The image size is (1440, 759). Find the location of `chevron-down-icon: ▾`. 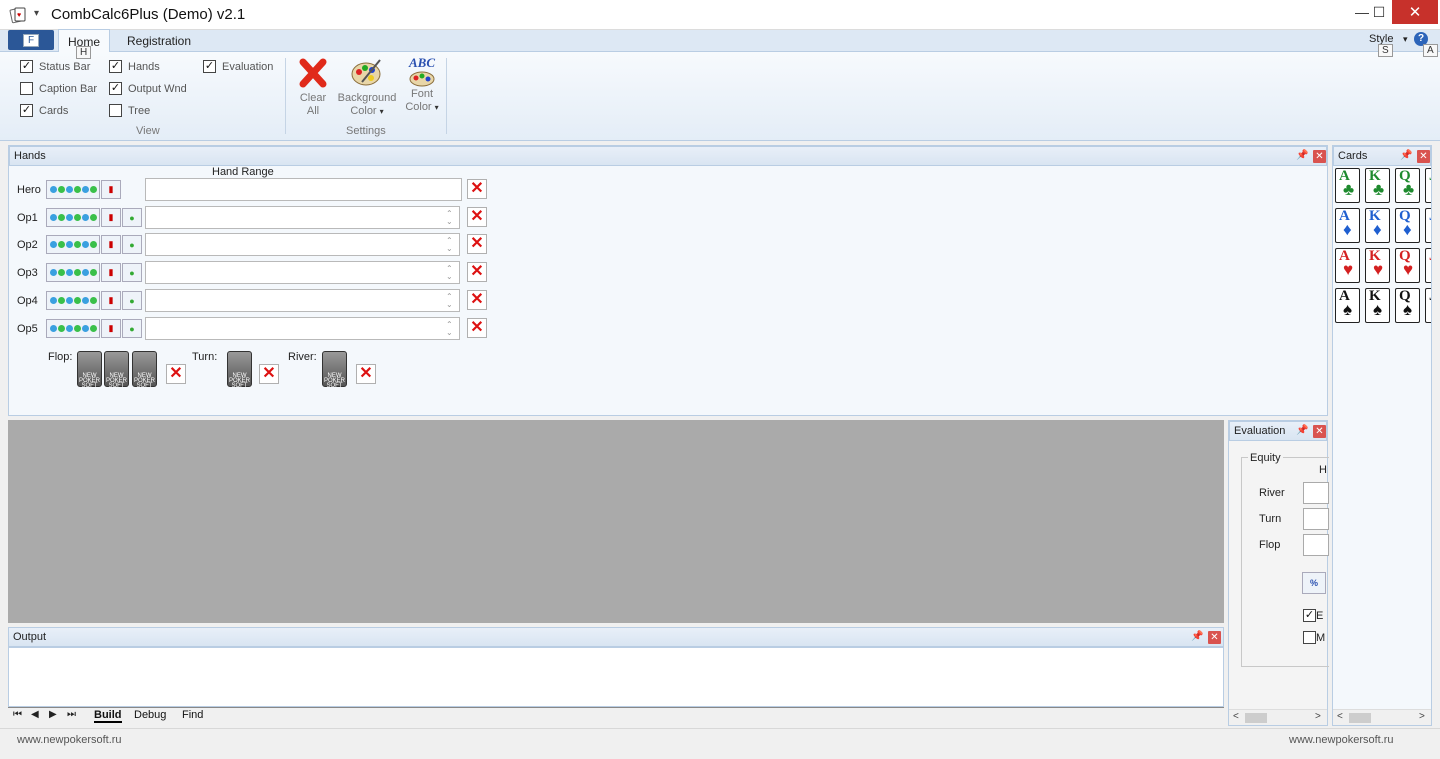

chevron-down-icon: ▾ is located at coordinates (1405, 39).